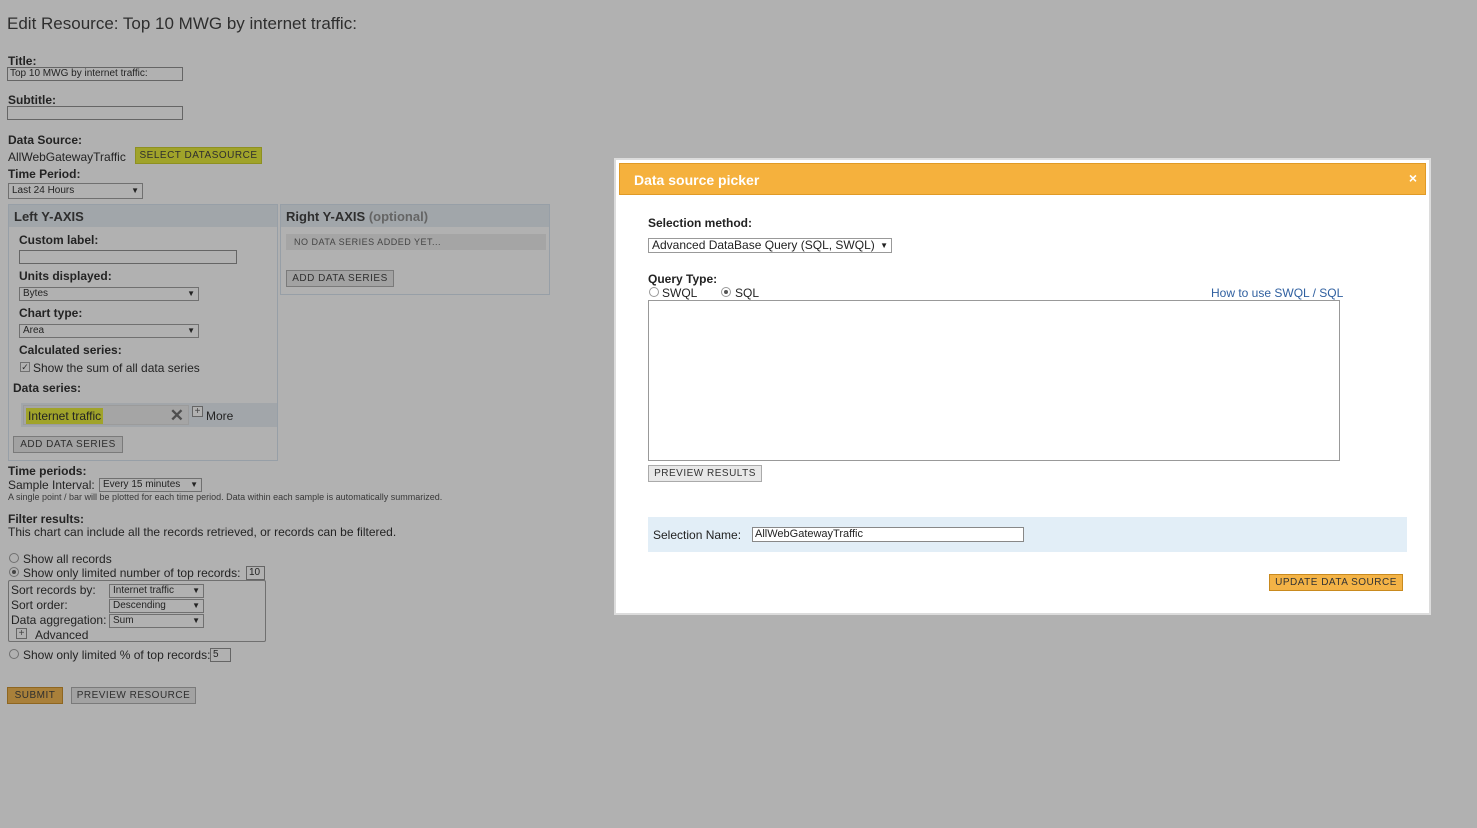 The image size is (1477, 828). I want to click on chevron-down-icon: ▼, so click(884, 245).